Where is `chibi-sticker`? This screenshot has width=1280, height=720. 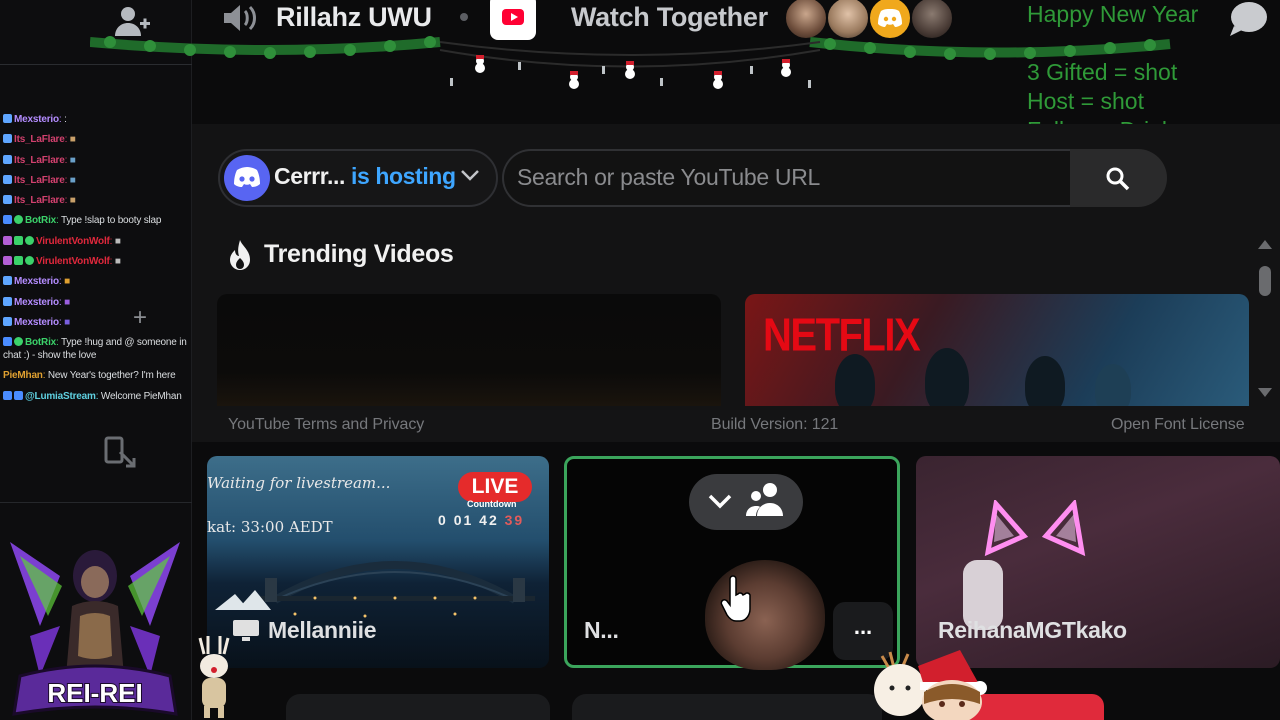 chibi-sticker is located at coordinates (930, 685).